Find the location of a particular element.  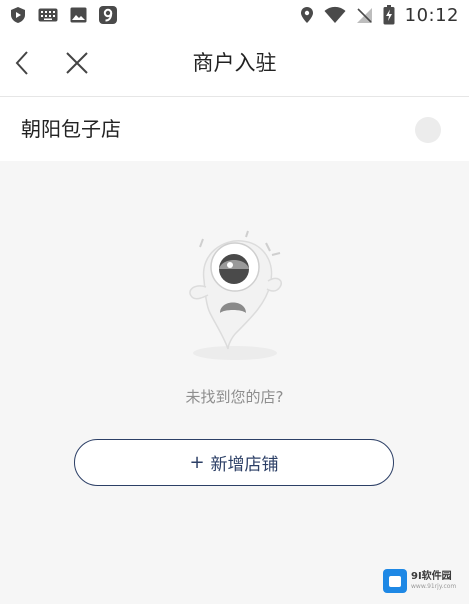

status-bar: 10:12 is located at coordinates (234, 15).